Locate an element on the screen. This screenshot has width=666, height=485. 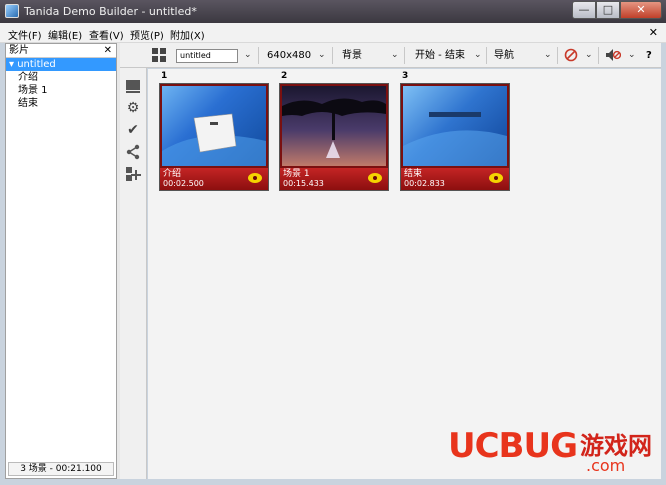
watermark: UCBUG 游戏网 .com is located at coordinates (554, 452).